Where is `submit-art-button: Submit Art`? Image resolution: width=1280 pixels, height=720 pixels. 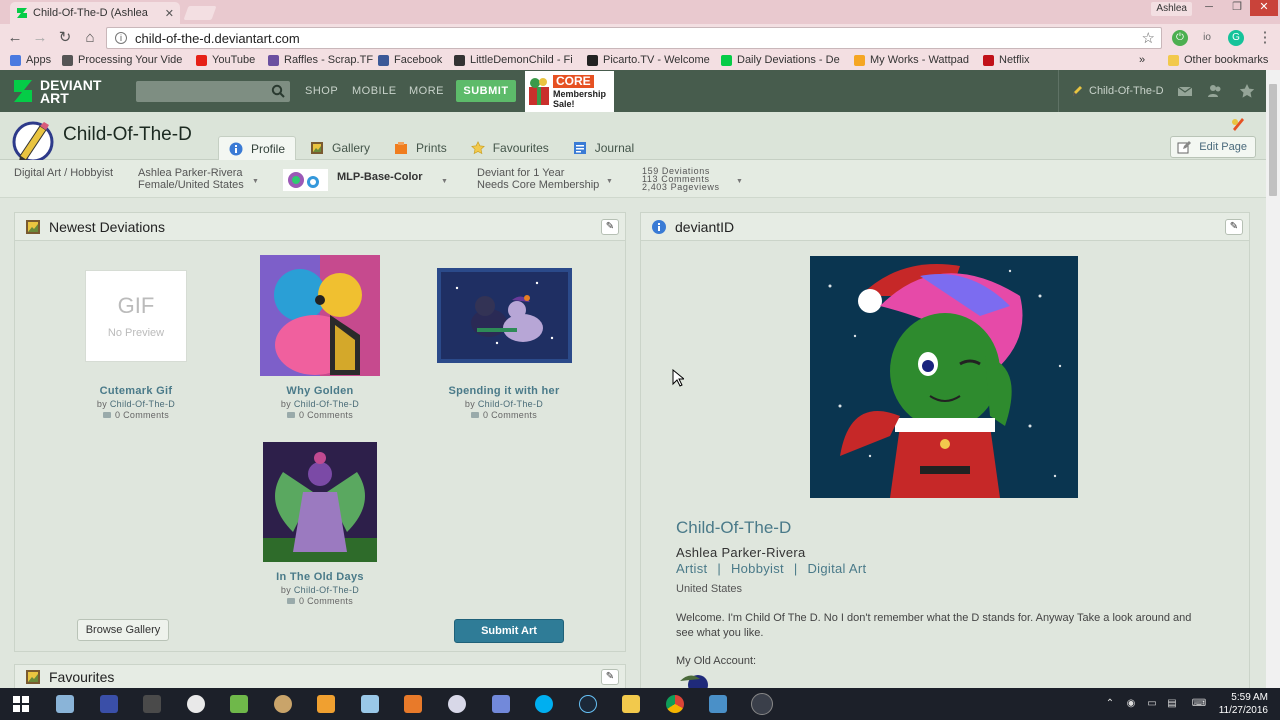
submit-art-button: Submit Art is located at coordinates (509, 631).